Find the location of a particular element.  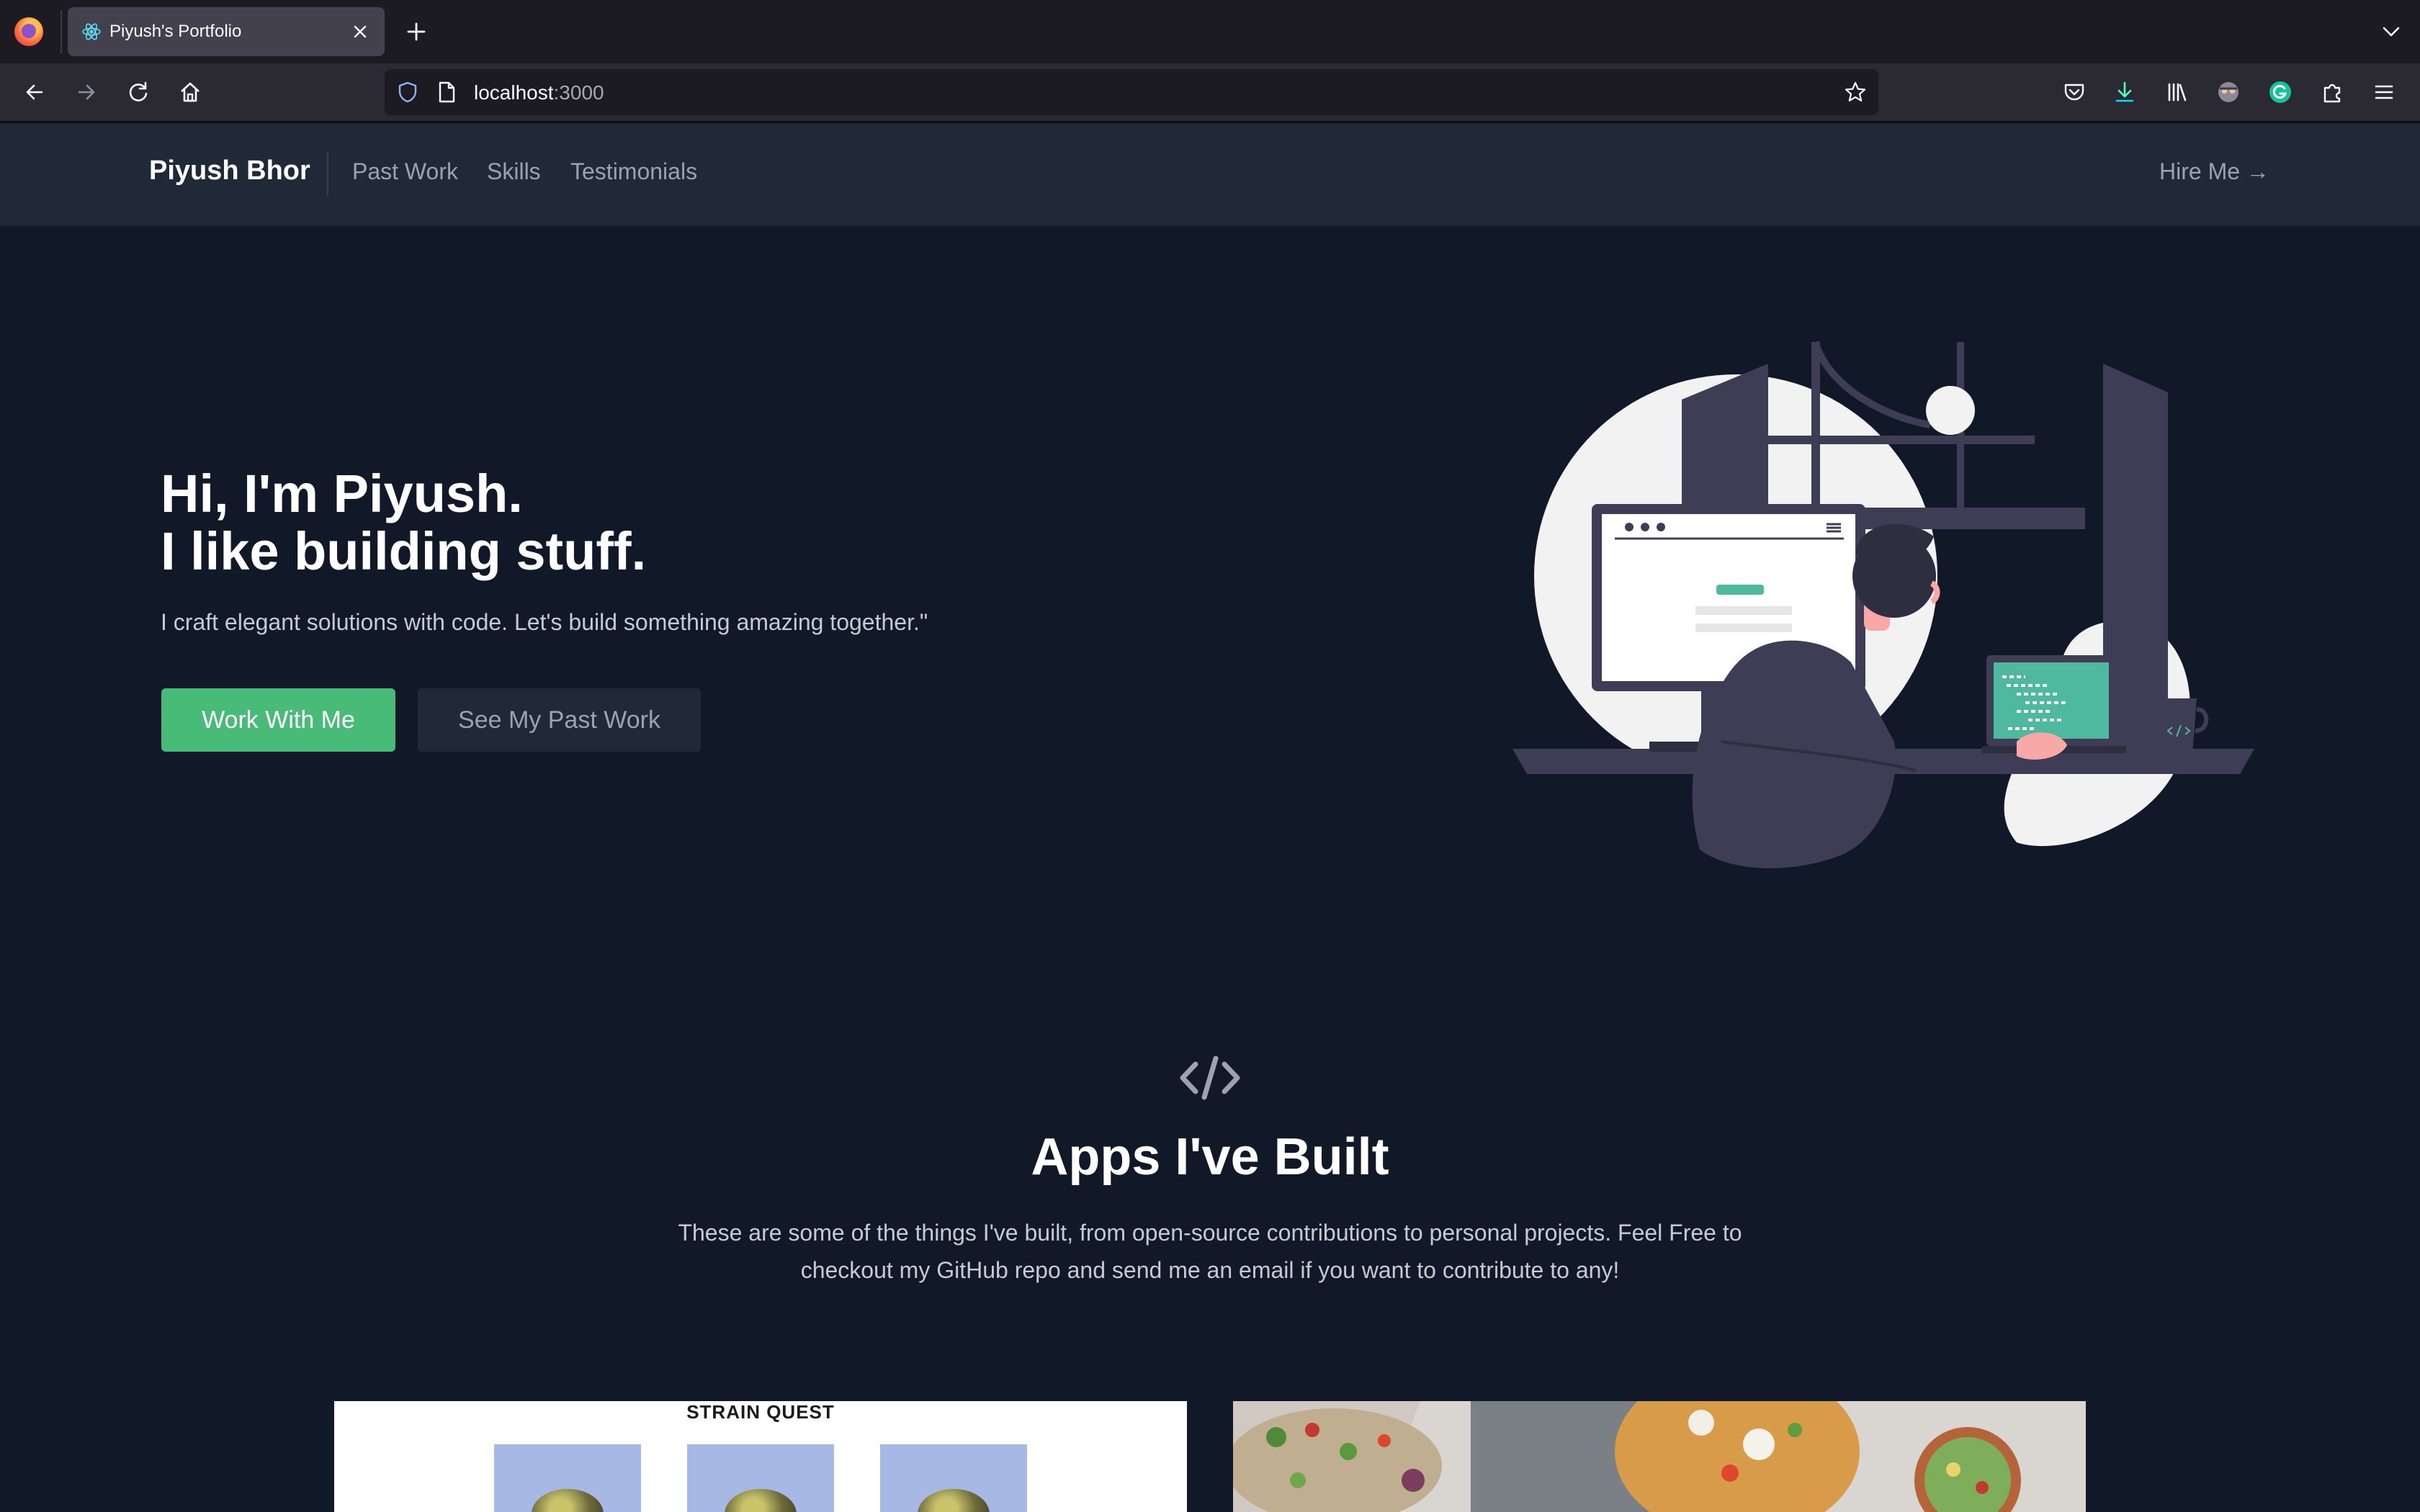

hire-me-link: Hire Me → is located at coordinates (2214, 171).